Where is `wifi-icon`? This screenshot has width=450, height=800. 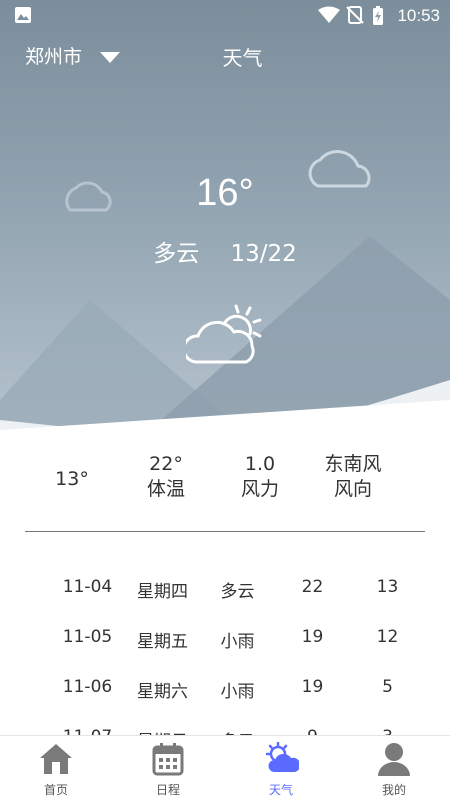 wifi-icon is located at coordinates (329, 14).